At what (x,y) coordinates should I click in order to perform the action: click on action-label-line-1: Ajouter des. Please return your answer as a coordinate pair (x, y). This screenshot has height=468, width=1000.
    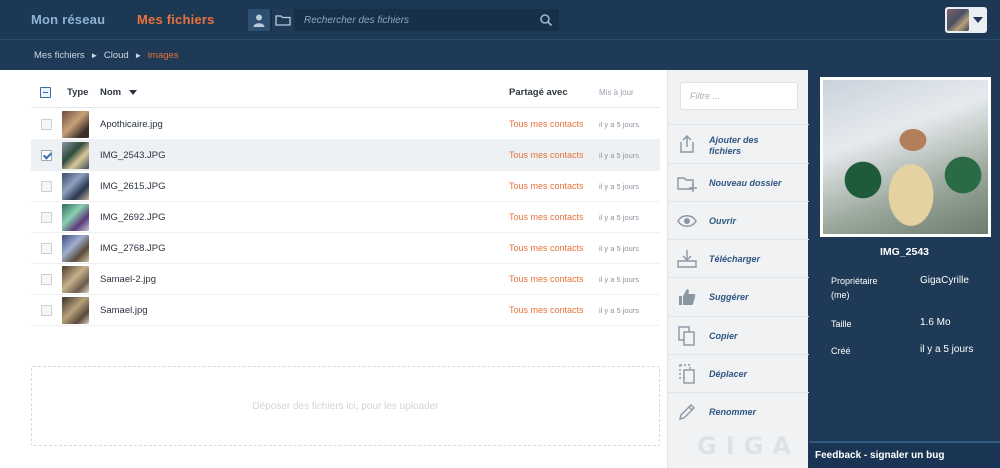
    Looking at the image, I should click on (734, 140).